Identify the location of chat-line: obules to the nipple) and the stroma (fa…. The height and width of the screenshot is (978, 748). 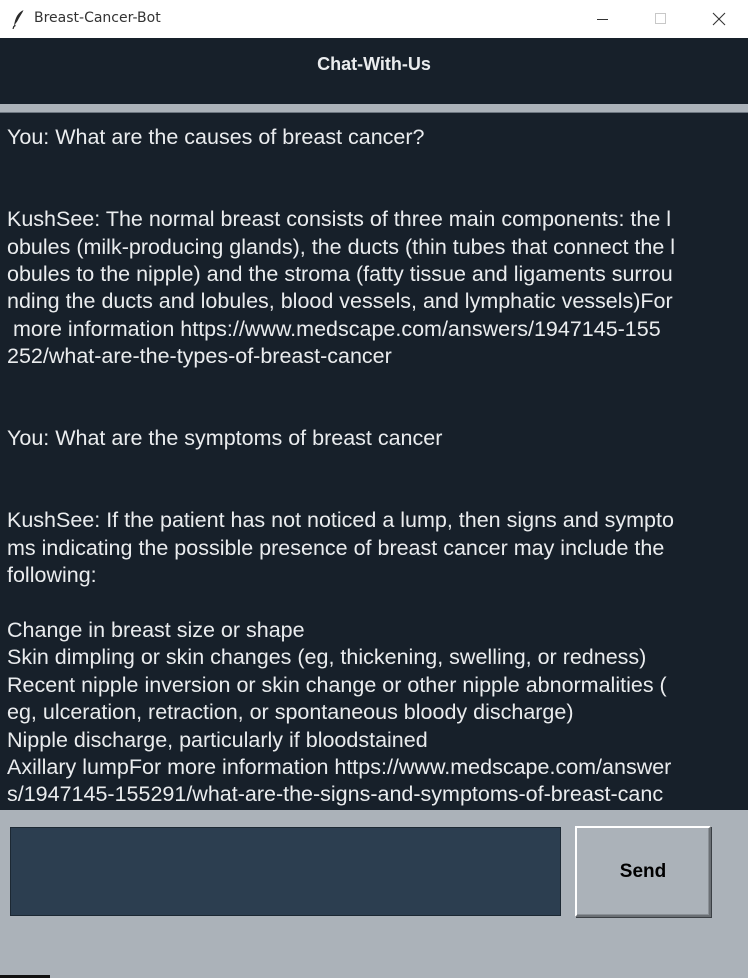
(340, 273).